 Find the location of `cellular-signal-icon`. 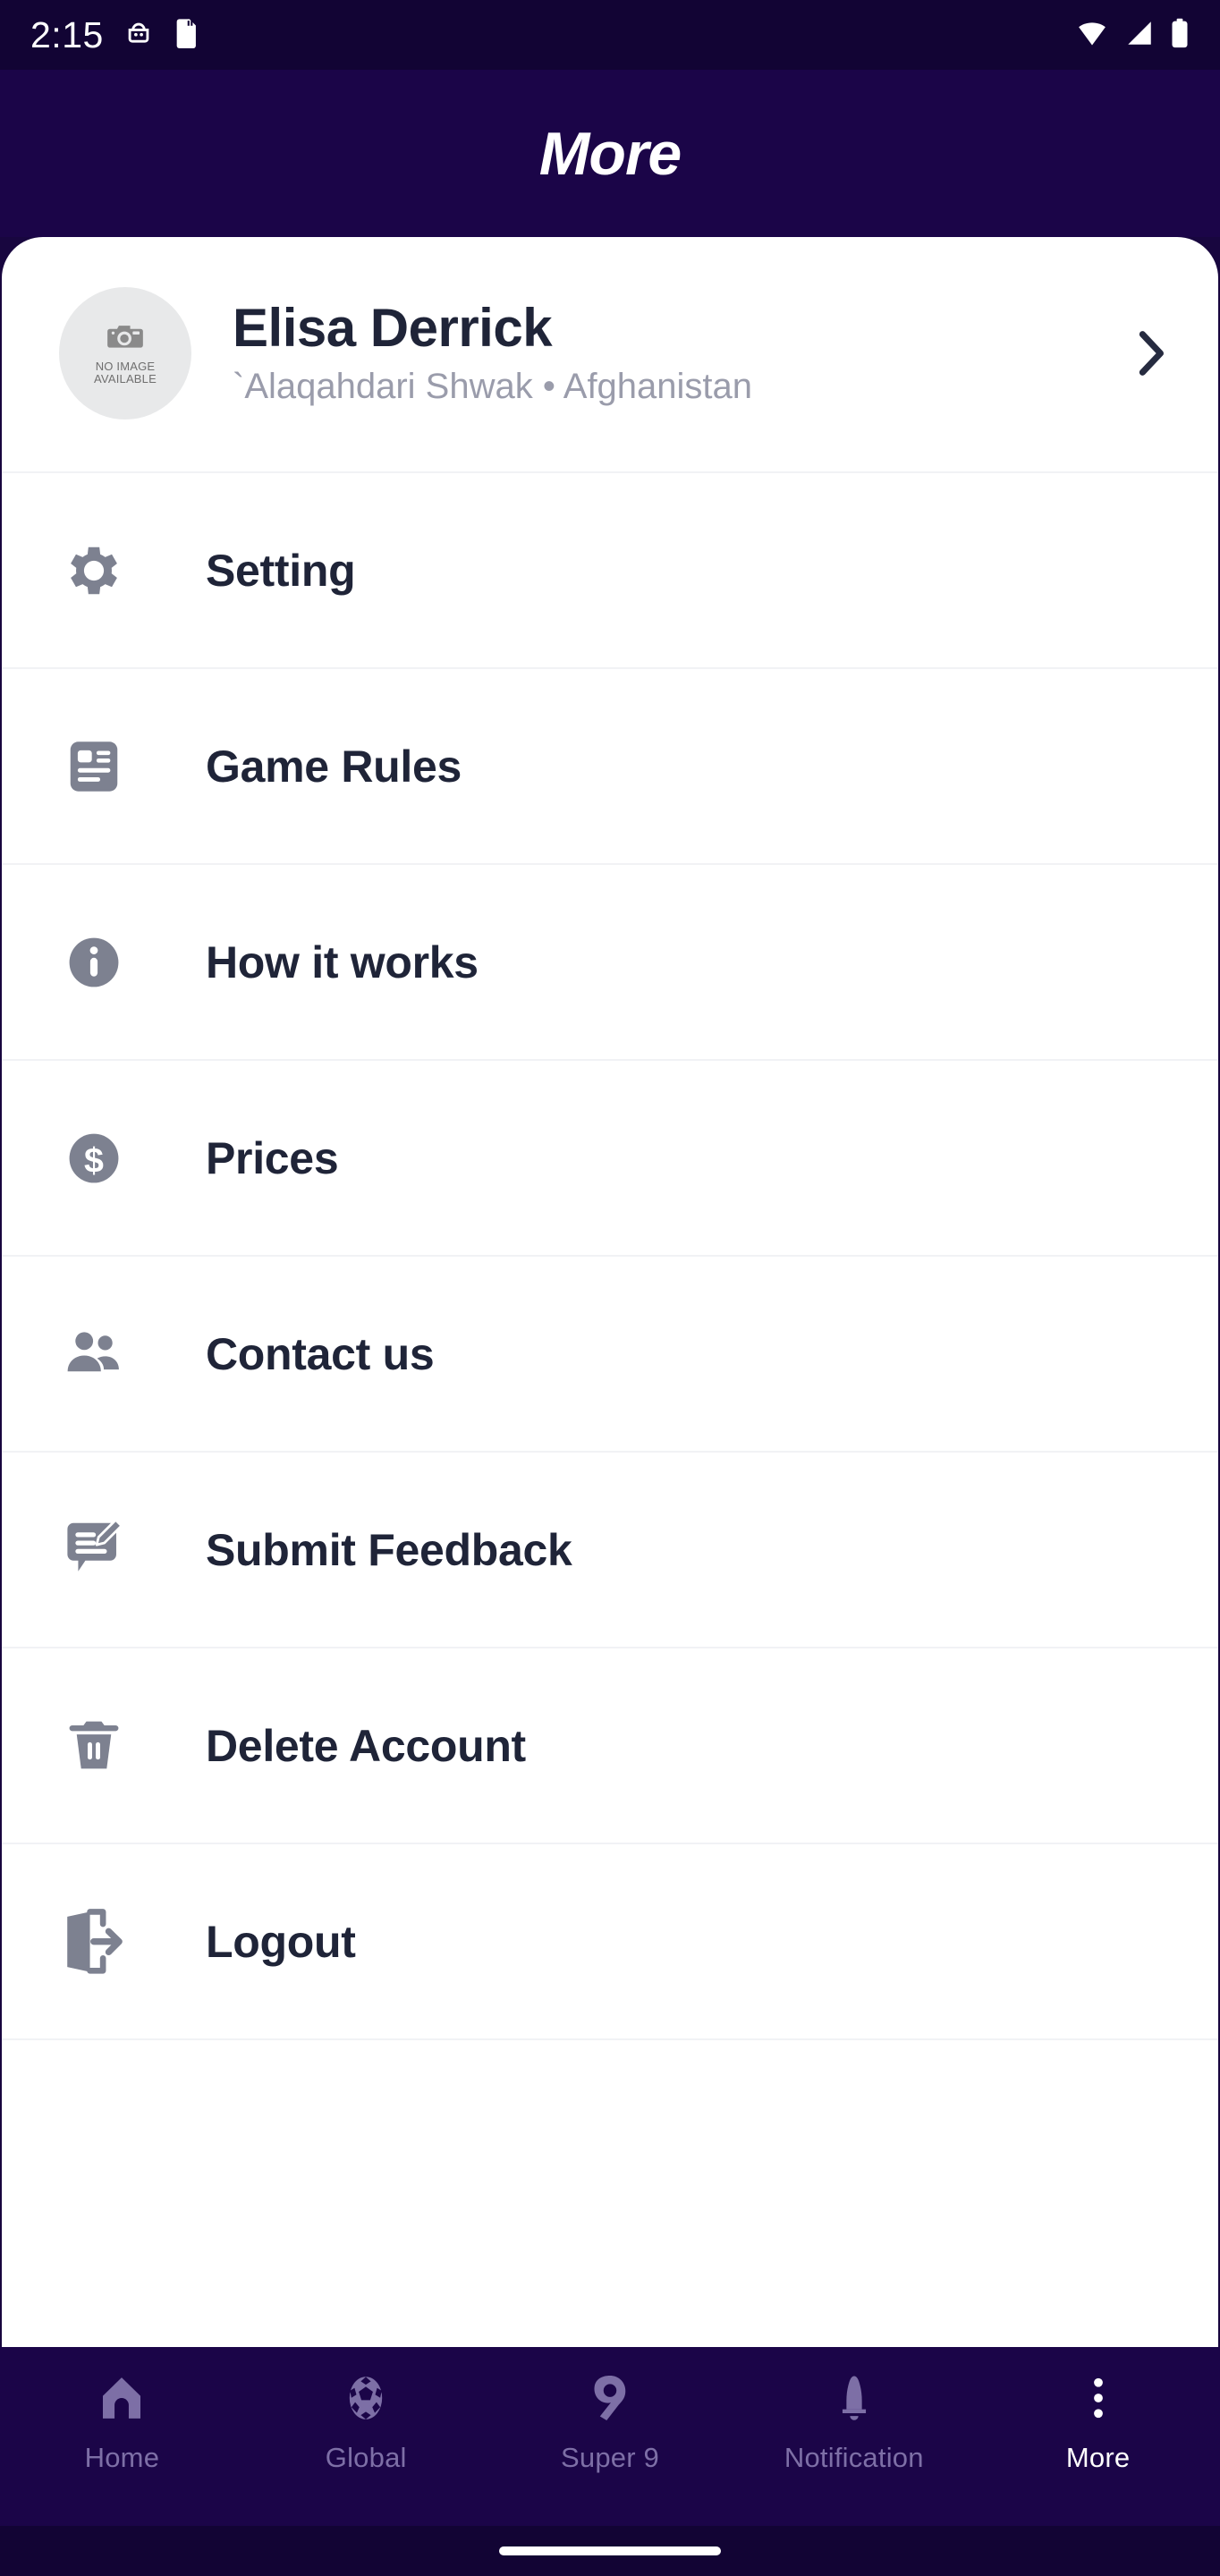

cellular-signal-icon is located at coordinates (1139, 35).